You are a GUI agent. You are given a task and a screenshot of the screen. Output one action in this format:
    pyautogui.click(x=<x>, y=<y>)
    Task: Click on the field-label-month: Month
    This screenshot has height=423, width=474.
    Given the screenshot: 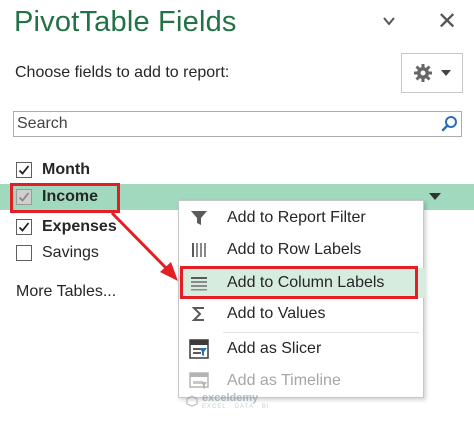 What is the action you would take?
    pyautogui.click(x=66, y=169)
    